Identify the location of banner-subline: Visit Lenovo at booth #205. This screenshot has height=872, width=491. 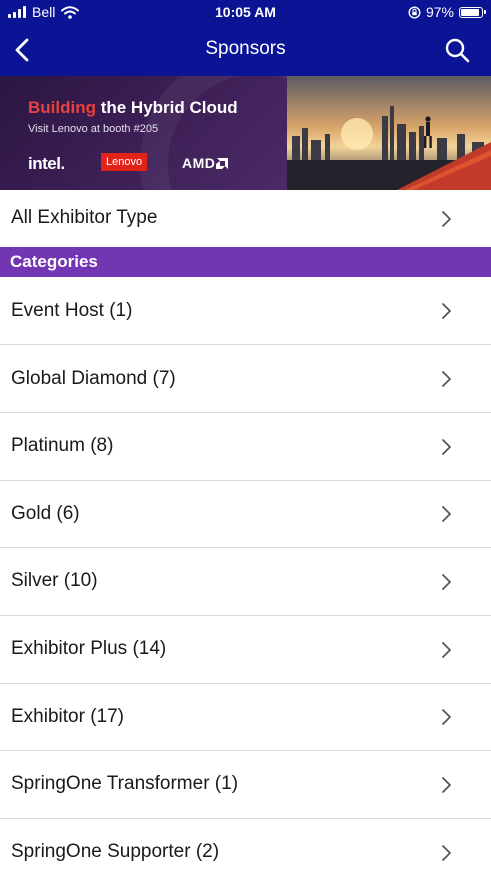
(93, 129).